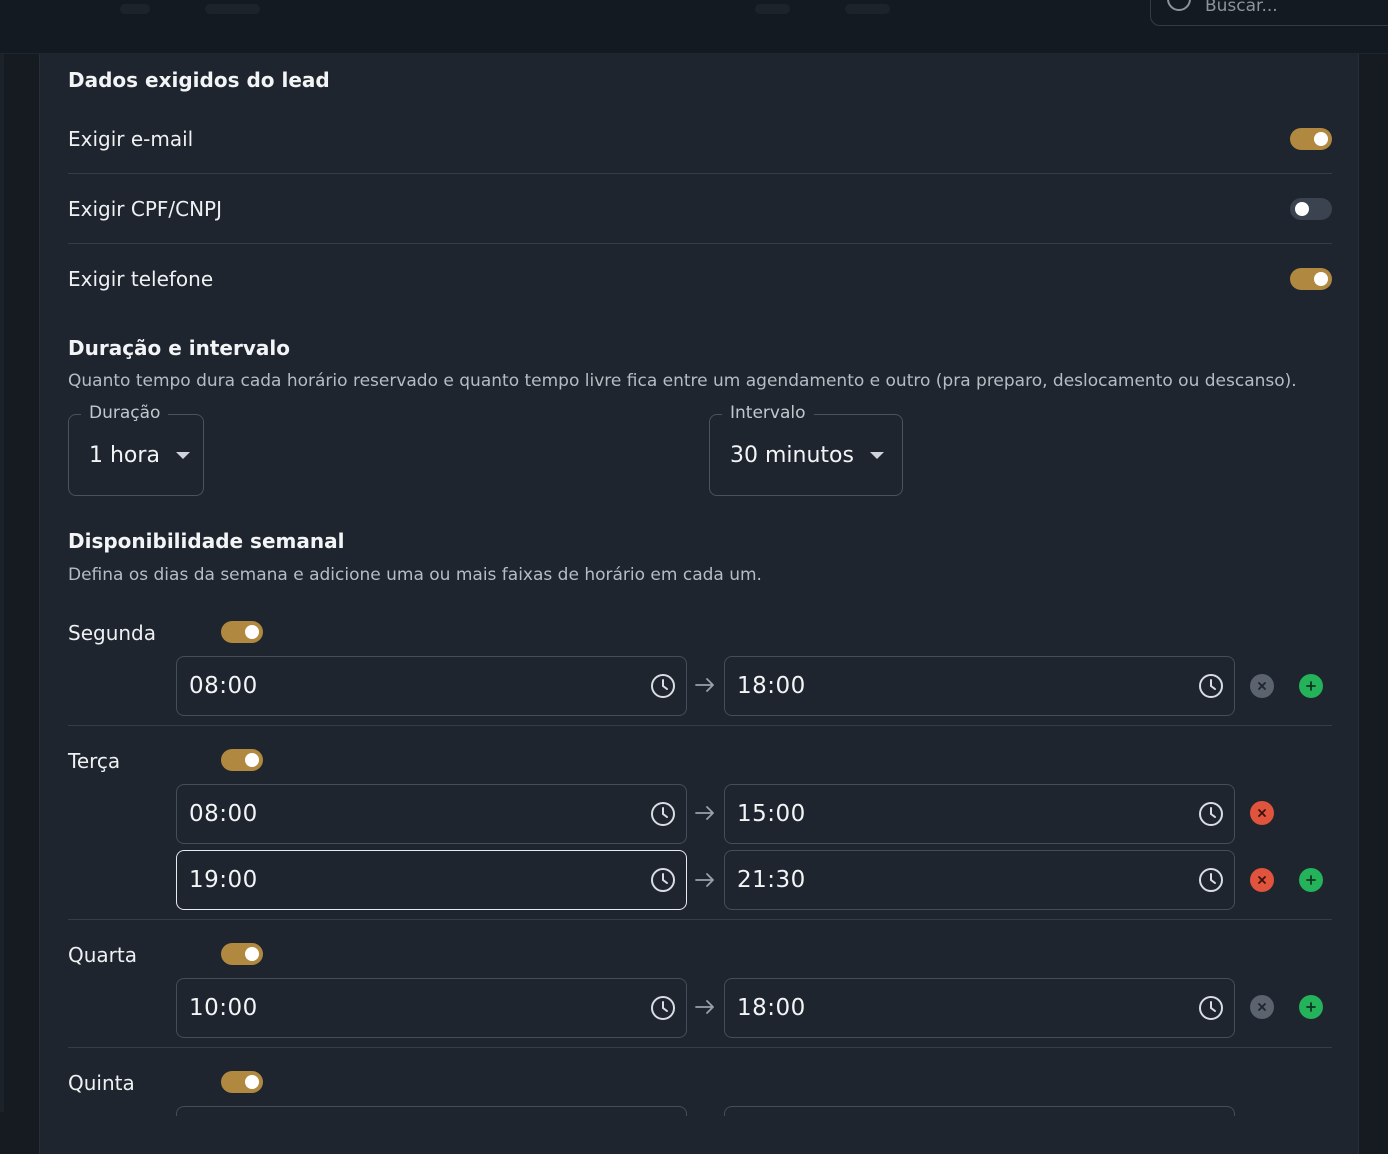 Image resolution: width=1388 pixels, height=1154 pixels. What do you see at coordinates (1311, 208) in the screenshot?
I see `require-cpf-toggle` at bounding box center [1311, 208].